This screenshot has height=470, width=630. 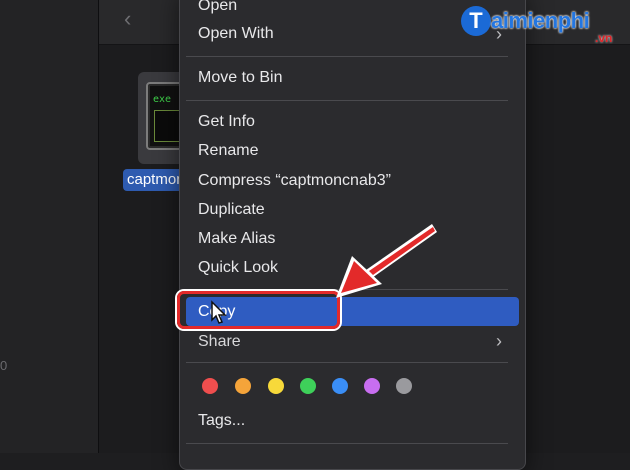 What do you see at coordinates (219, 312) in the screenshot?
I see `mouse-pointer-icon` at bounding box center [219, 312].